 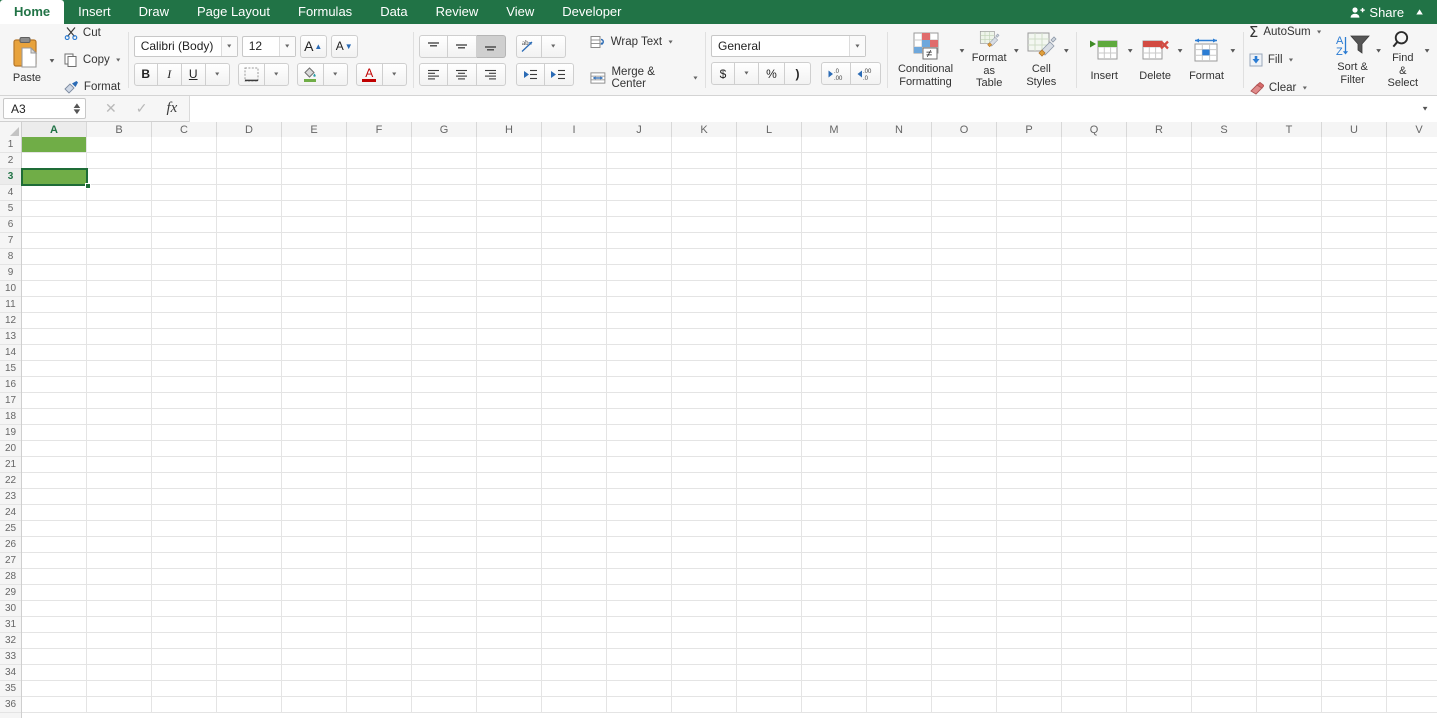 What do you see at coordinates (509, 529) in the screenshot?
I see `cell-h25` at bounding box center [509, 529].